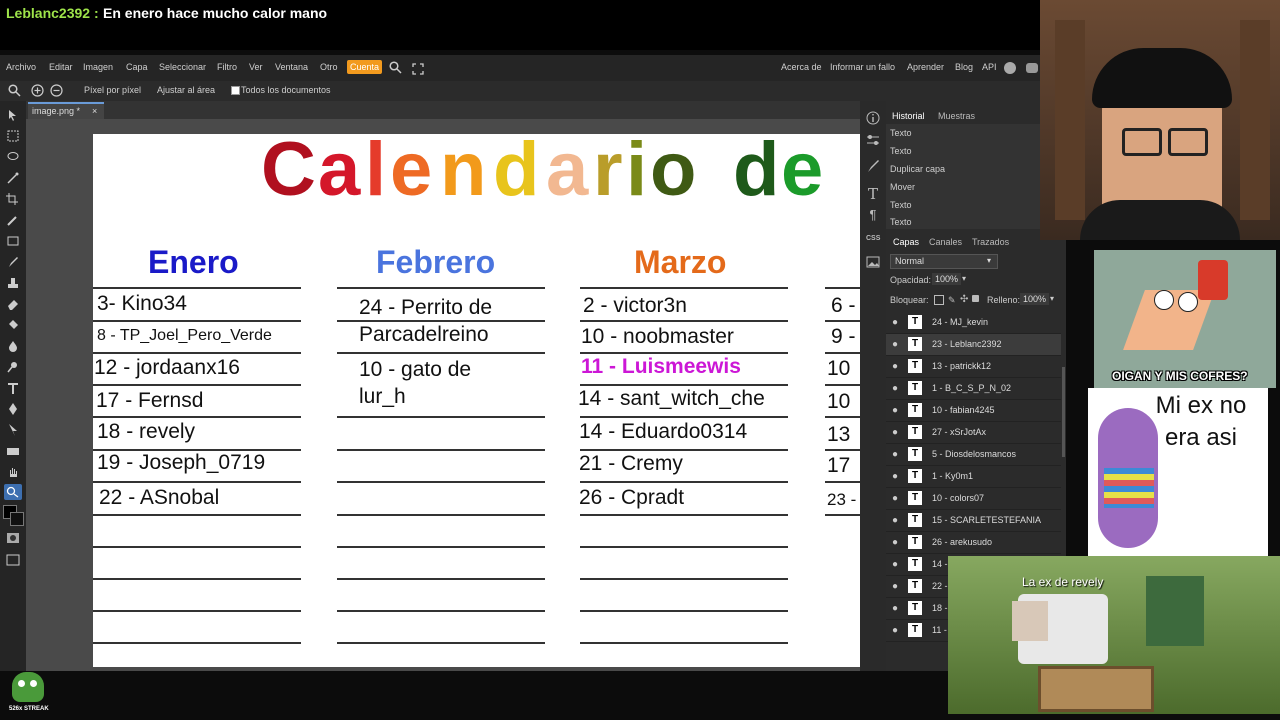 The height and width of the screenshot is (720, 1280). I want to click on zoom-in-icon, so click(37, 93).